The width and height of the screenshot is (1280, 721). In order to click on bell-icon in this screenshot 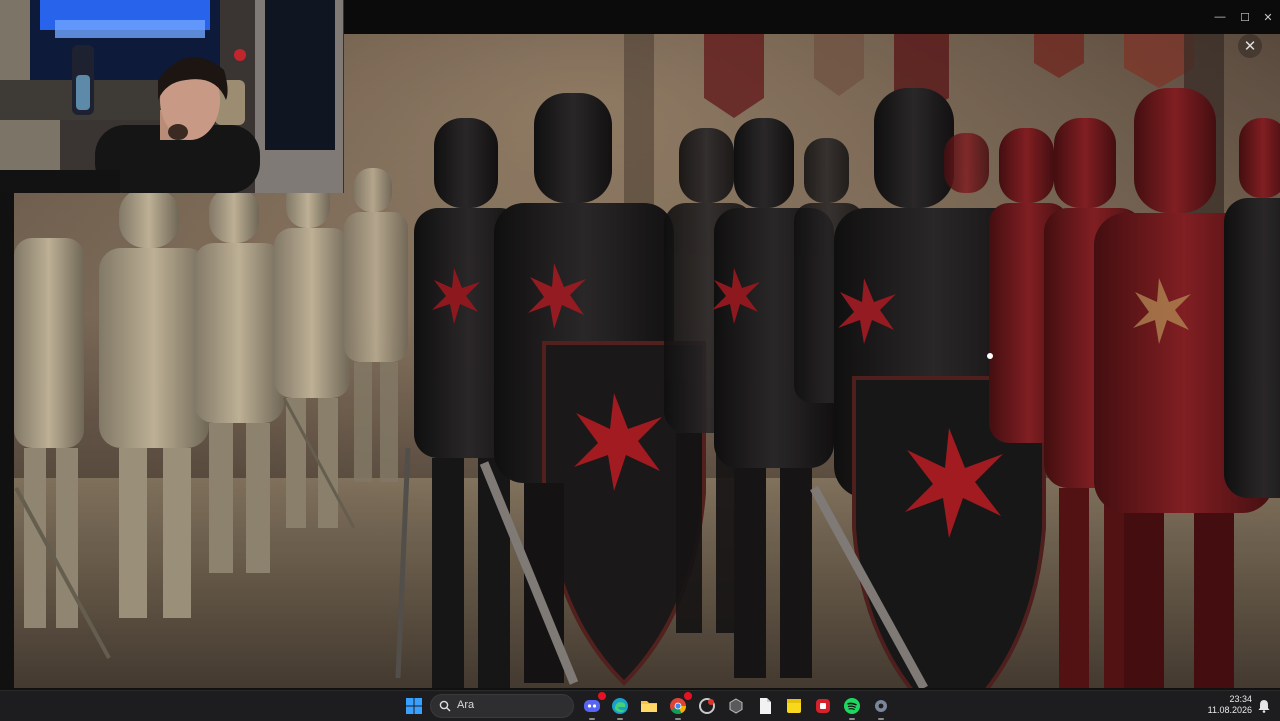, I will do `click(1264, 706)`.